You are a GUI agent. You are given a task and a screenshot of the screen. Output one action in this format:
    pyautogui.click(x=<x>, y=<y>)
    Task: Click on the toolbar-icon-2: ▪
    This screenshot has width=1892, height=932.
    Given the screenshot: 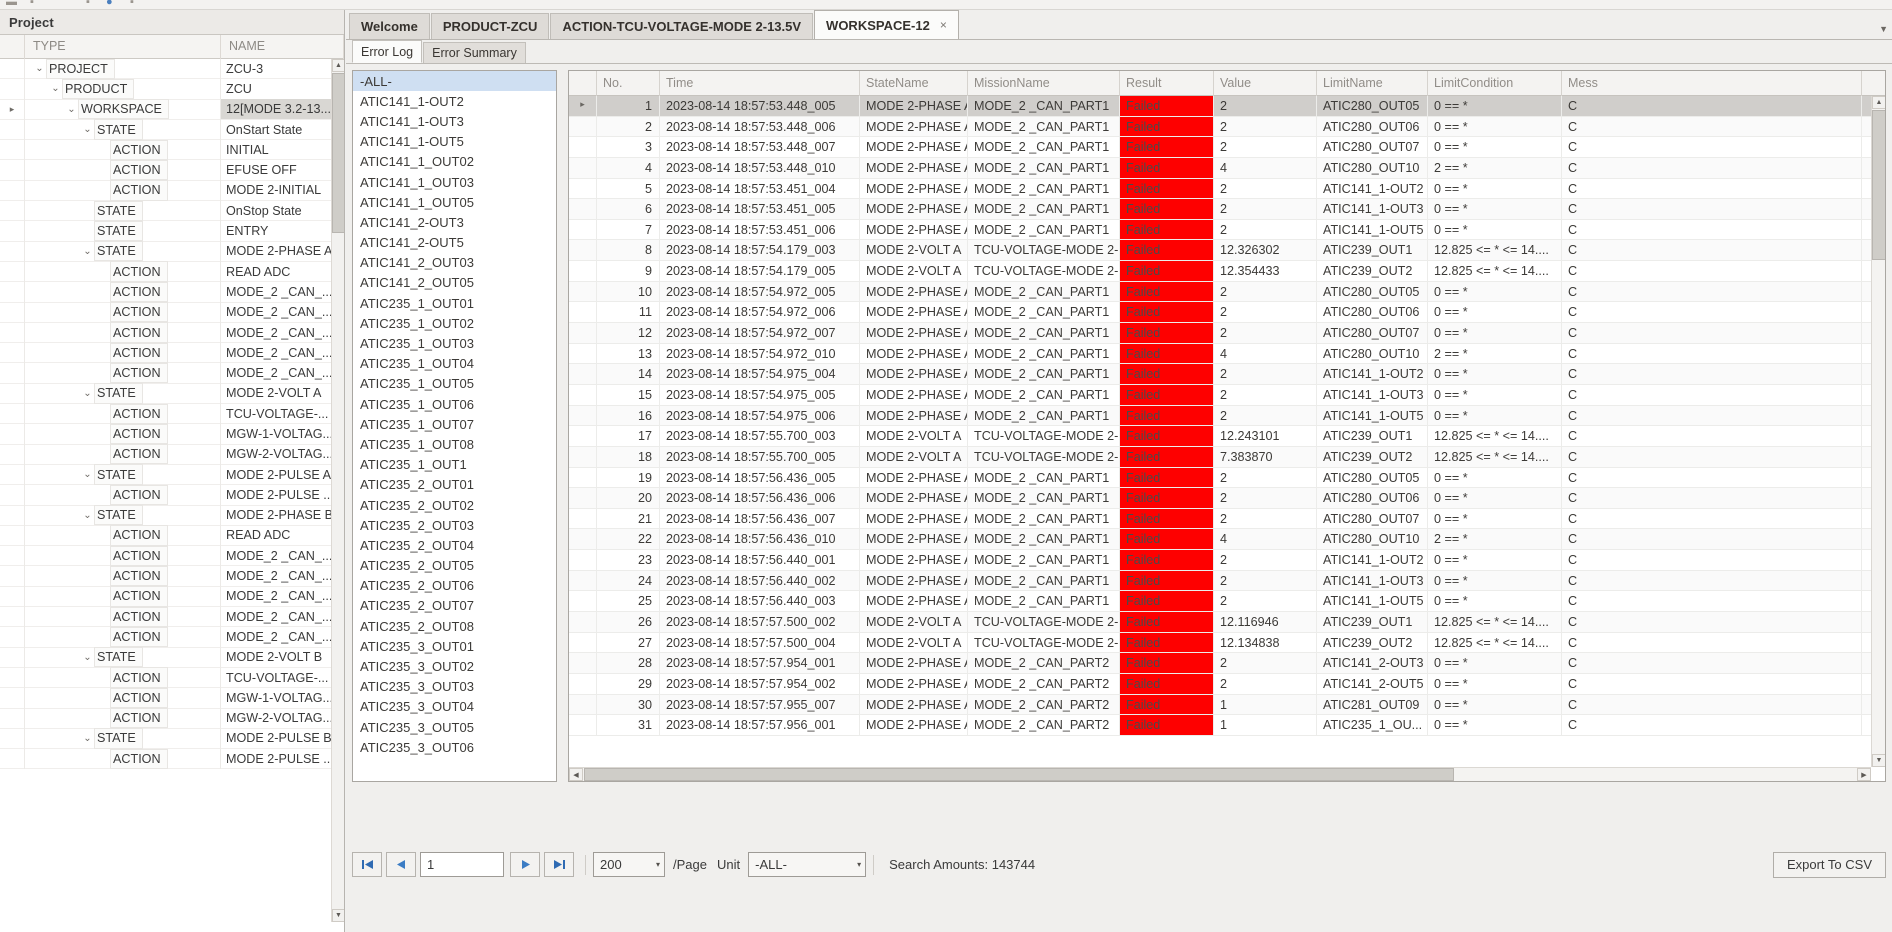 What is the action you would take?
    pyautogui.click(x=88, y=4)
    